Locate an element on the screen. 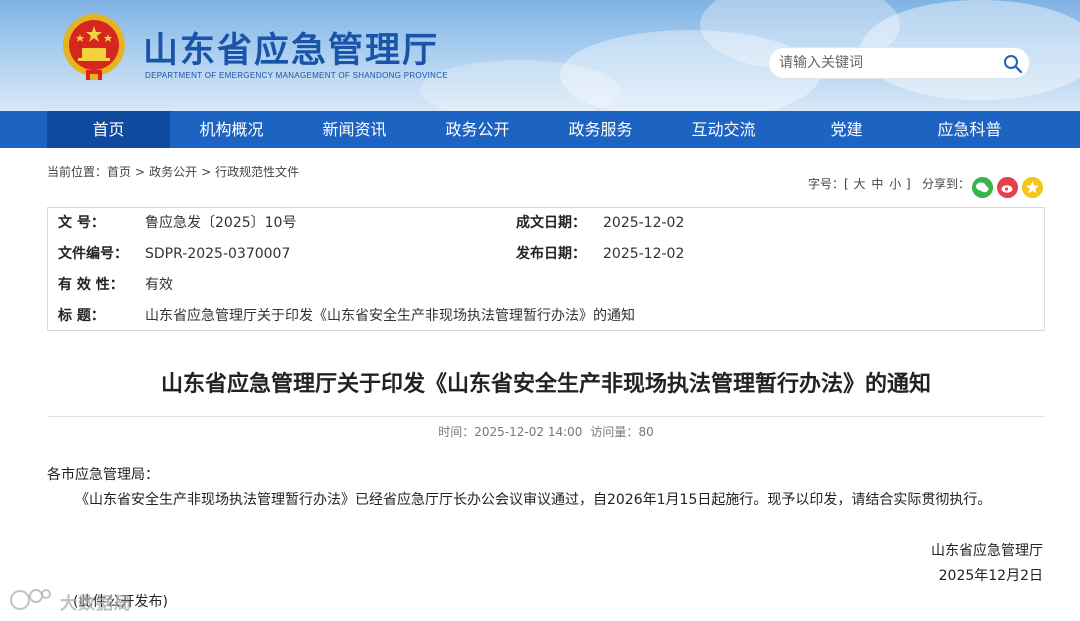 The image size is (1080, 621). validity-value: 有效 is located at coordinates (159, 285).